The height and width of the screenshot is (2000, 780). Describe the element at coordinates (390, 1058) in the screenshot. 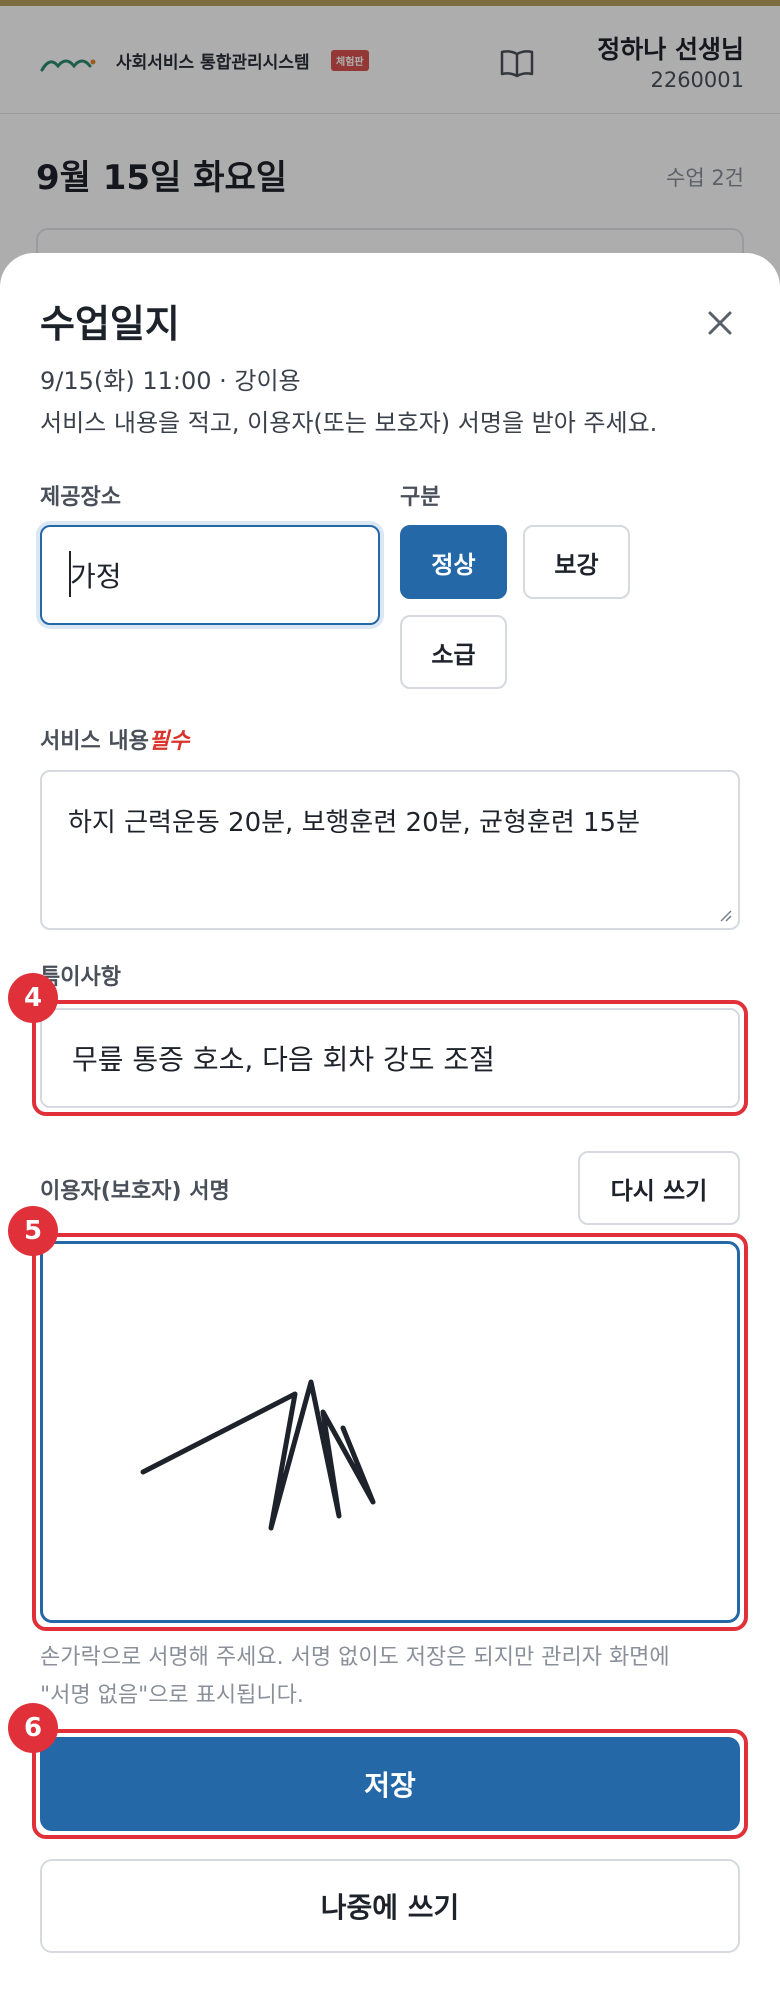

I see `step-4-highlight` at that location.